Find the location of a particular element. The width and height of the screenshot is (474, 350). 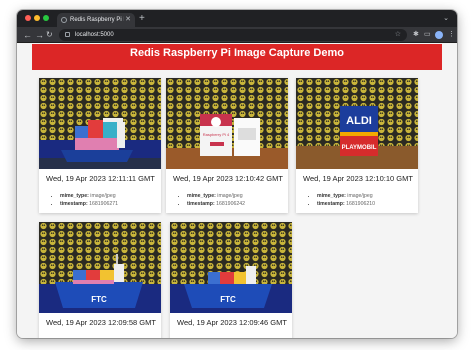

capture-date: Wed, 19 Apr 2023 12:09:58 GMT is located at coordinates (101, 322).